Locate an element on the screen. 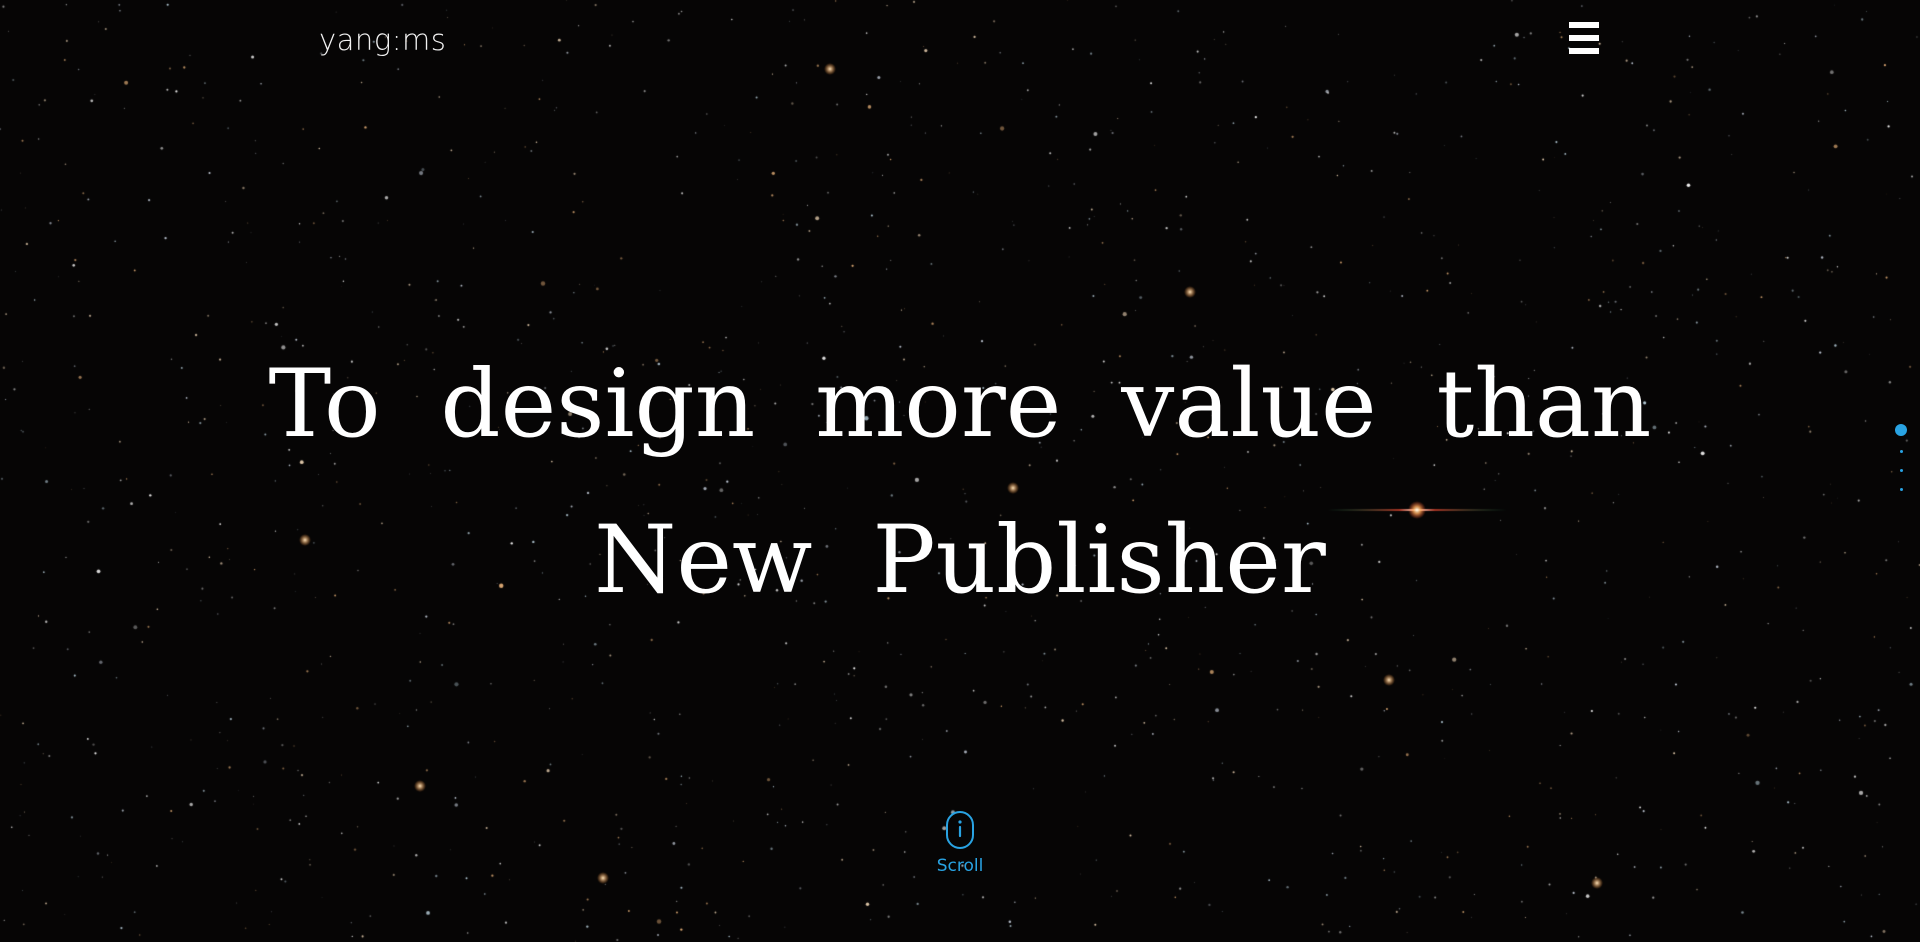 The width and height of the screenshot is (1920, 942). scroll-label: Scroll is located at coordinates (960, 866).